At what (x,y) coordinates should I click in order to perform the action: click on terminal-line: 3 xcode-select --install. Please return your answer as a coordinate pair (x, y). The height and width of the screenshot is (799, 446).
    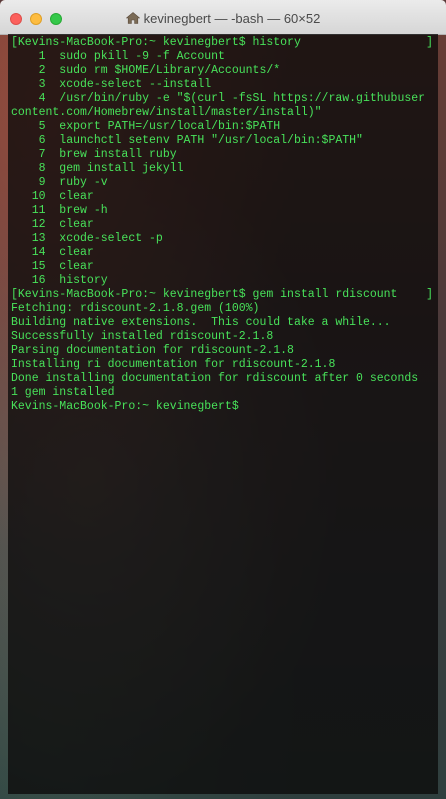
    Looking at the image, I should click on (111, 84).